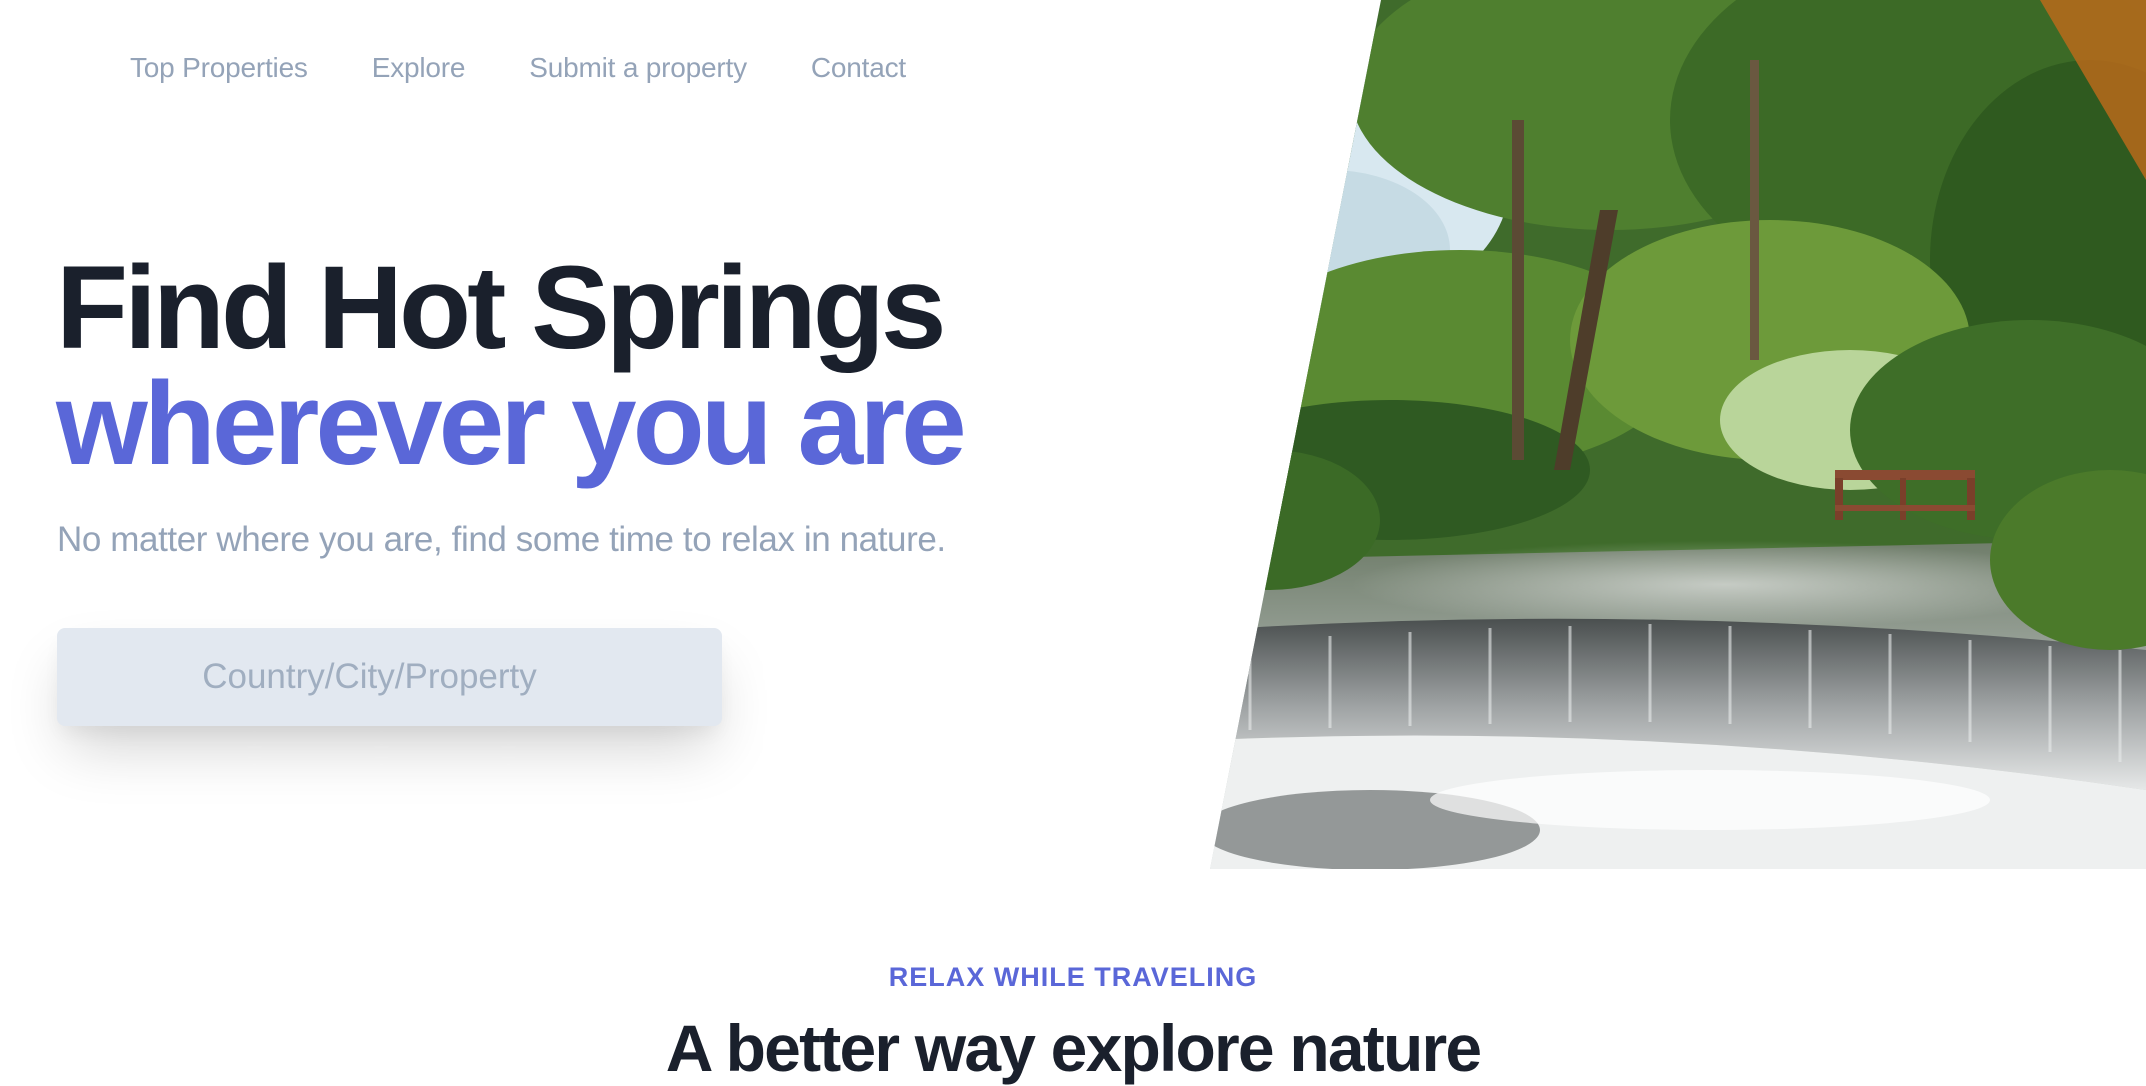  Describe the element at coordinates (219, 68) in the screenshot. I see `nav-link-top-properties: Top Properties` at that location.